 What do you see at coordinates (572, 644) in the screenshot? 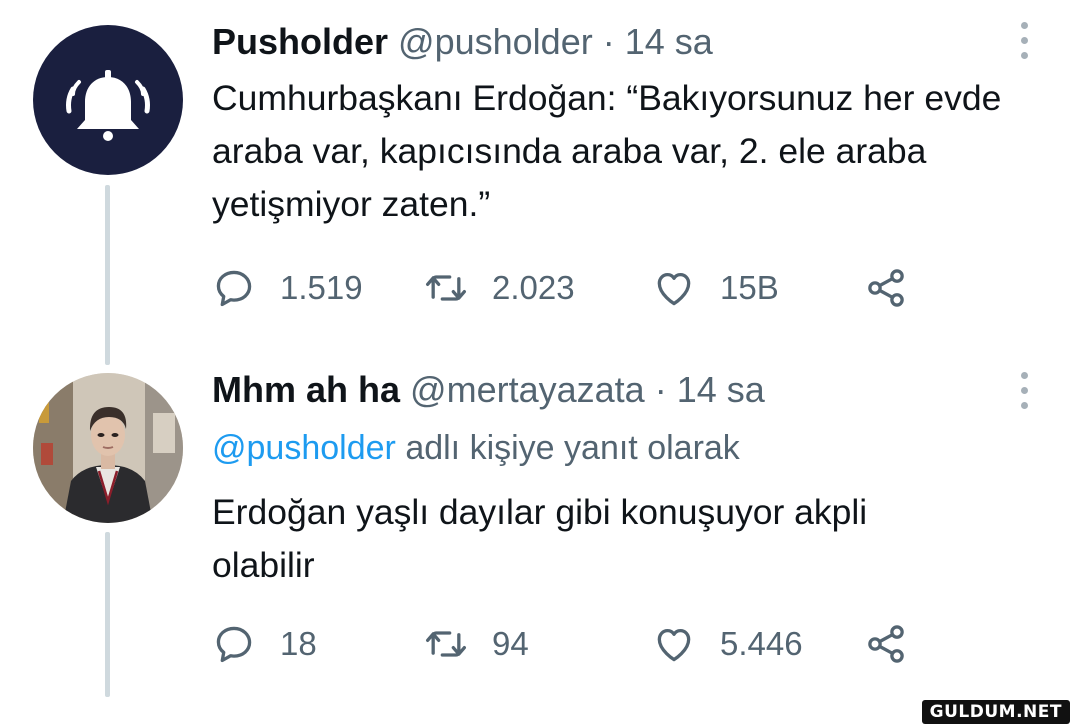
I see `tweet-actions: 18 94 5.446` at bounding box center [572, 644].